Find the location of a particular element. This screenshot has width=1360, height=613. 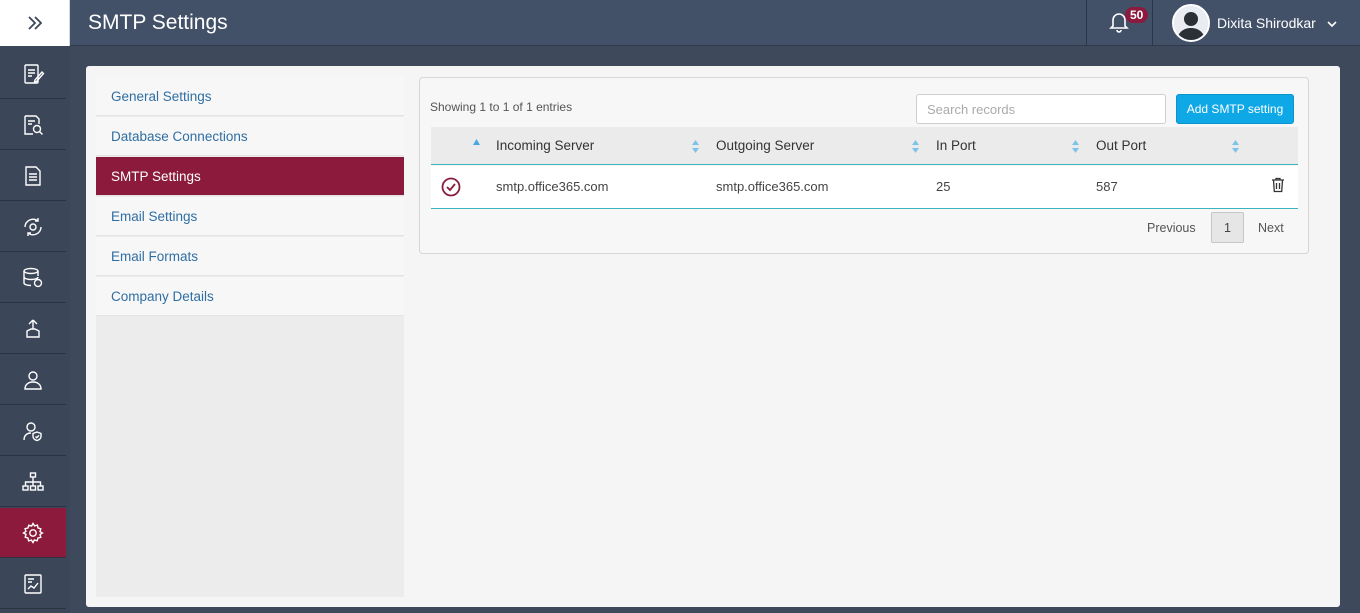

rail-item-edit-document is located at coordinates (33, 74).